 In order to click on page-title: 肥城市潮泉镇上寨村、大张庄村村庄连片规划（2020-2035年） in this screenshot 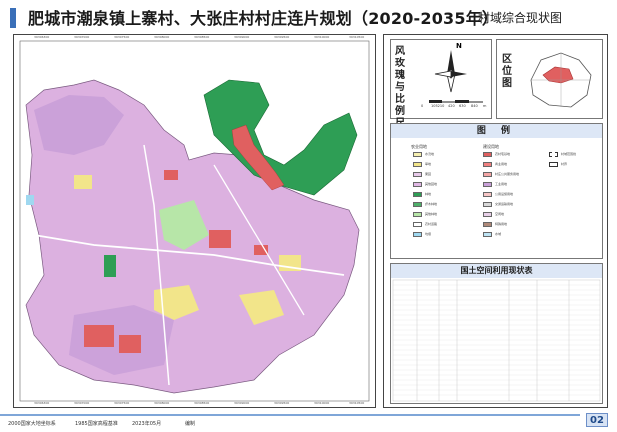, I will do `click(263, 18)`.